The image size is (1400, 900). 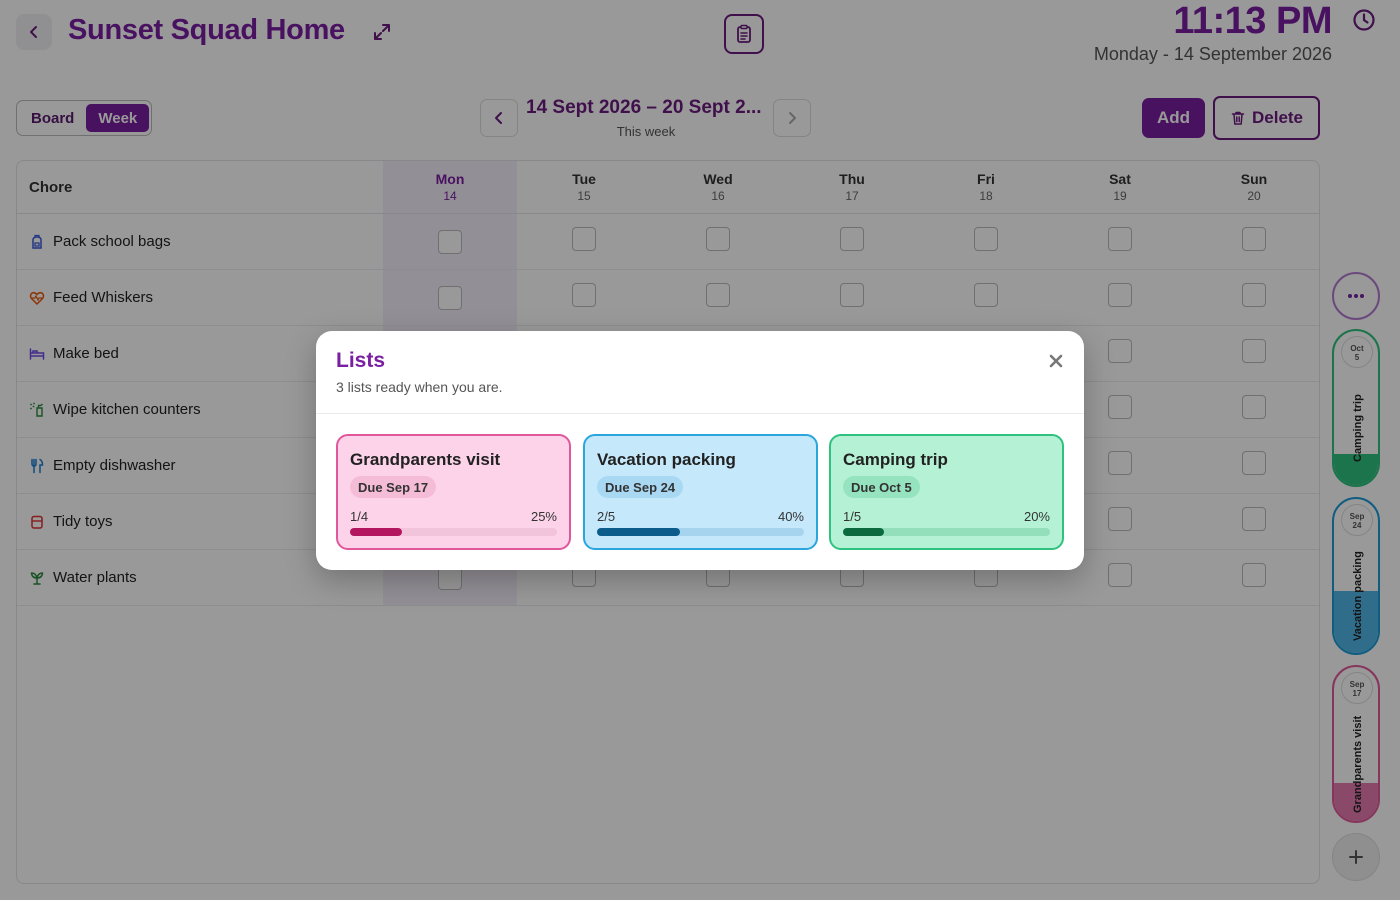 What do you see at coordinates (640, 487) in the screenshot?
I see `due-chip: Due Sep 24` at bounding box center [640, 487].